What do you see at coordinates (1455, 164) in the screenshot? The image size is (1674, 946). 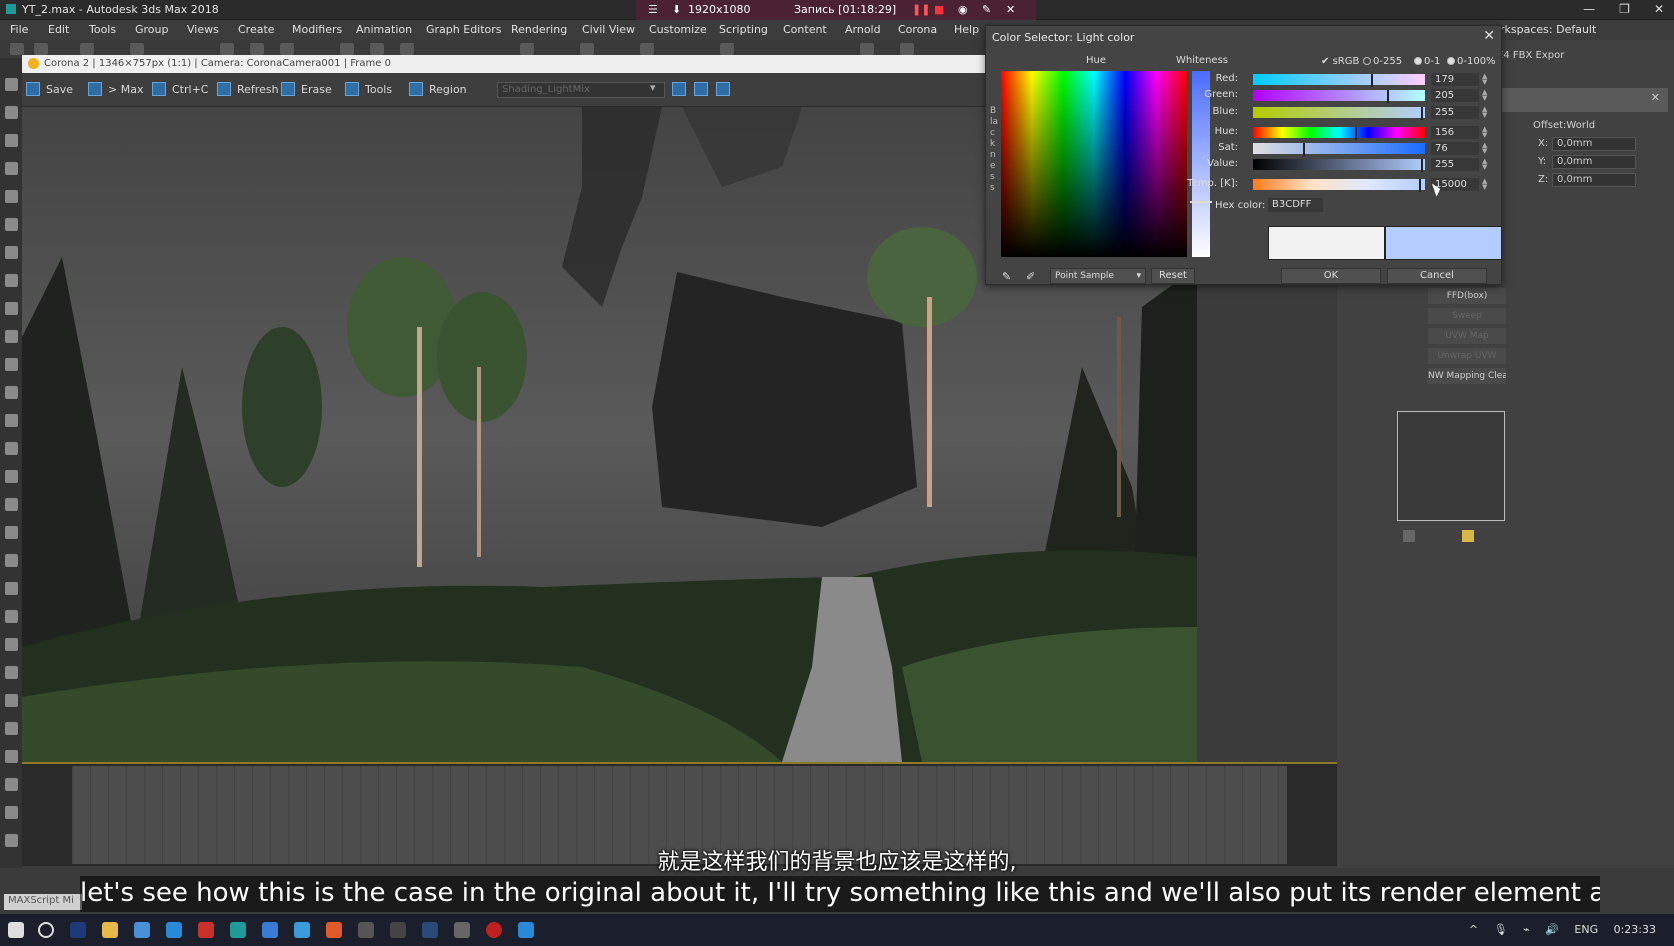 I see `value-value-field: 255` at bounding box center [1455, 164].